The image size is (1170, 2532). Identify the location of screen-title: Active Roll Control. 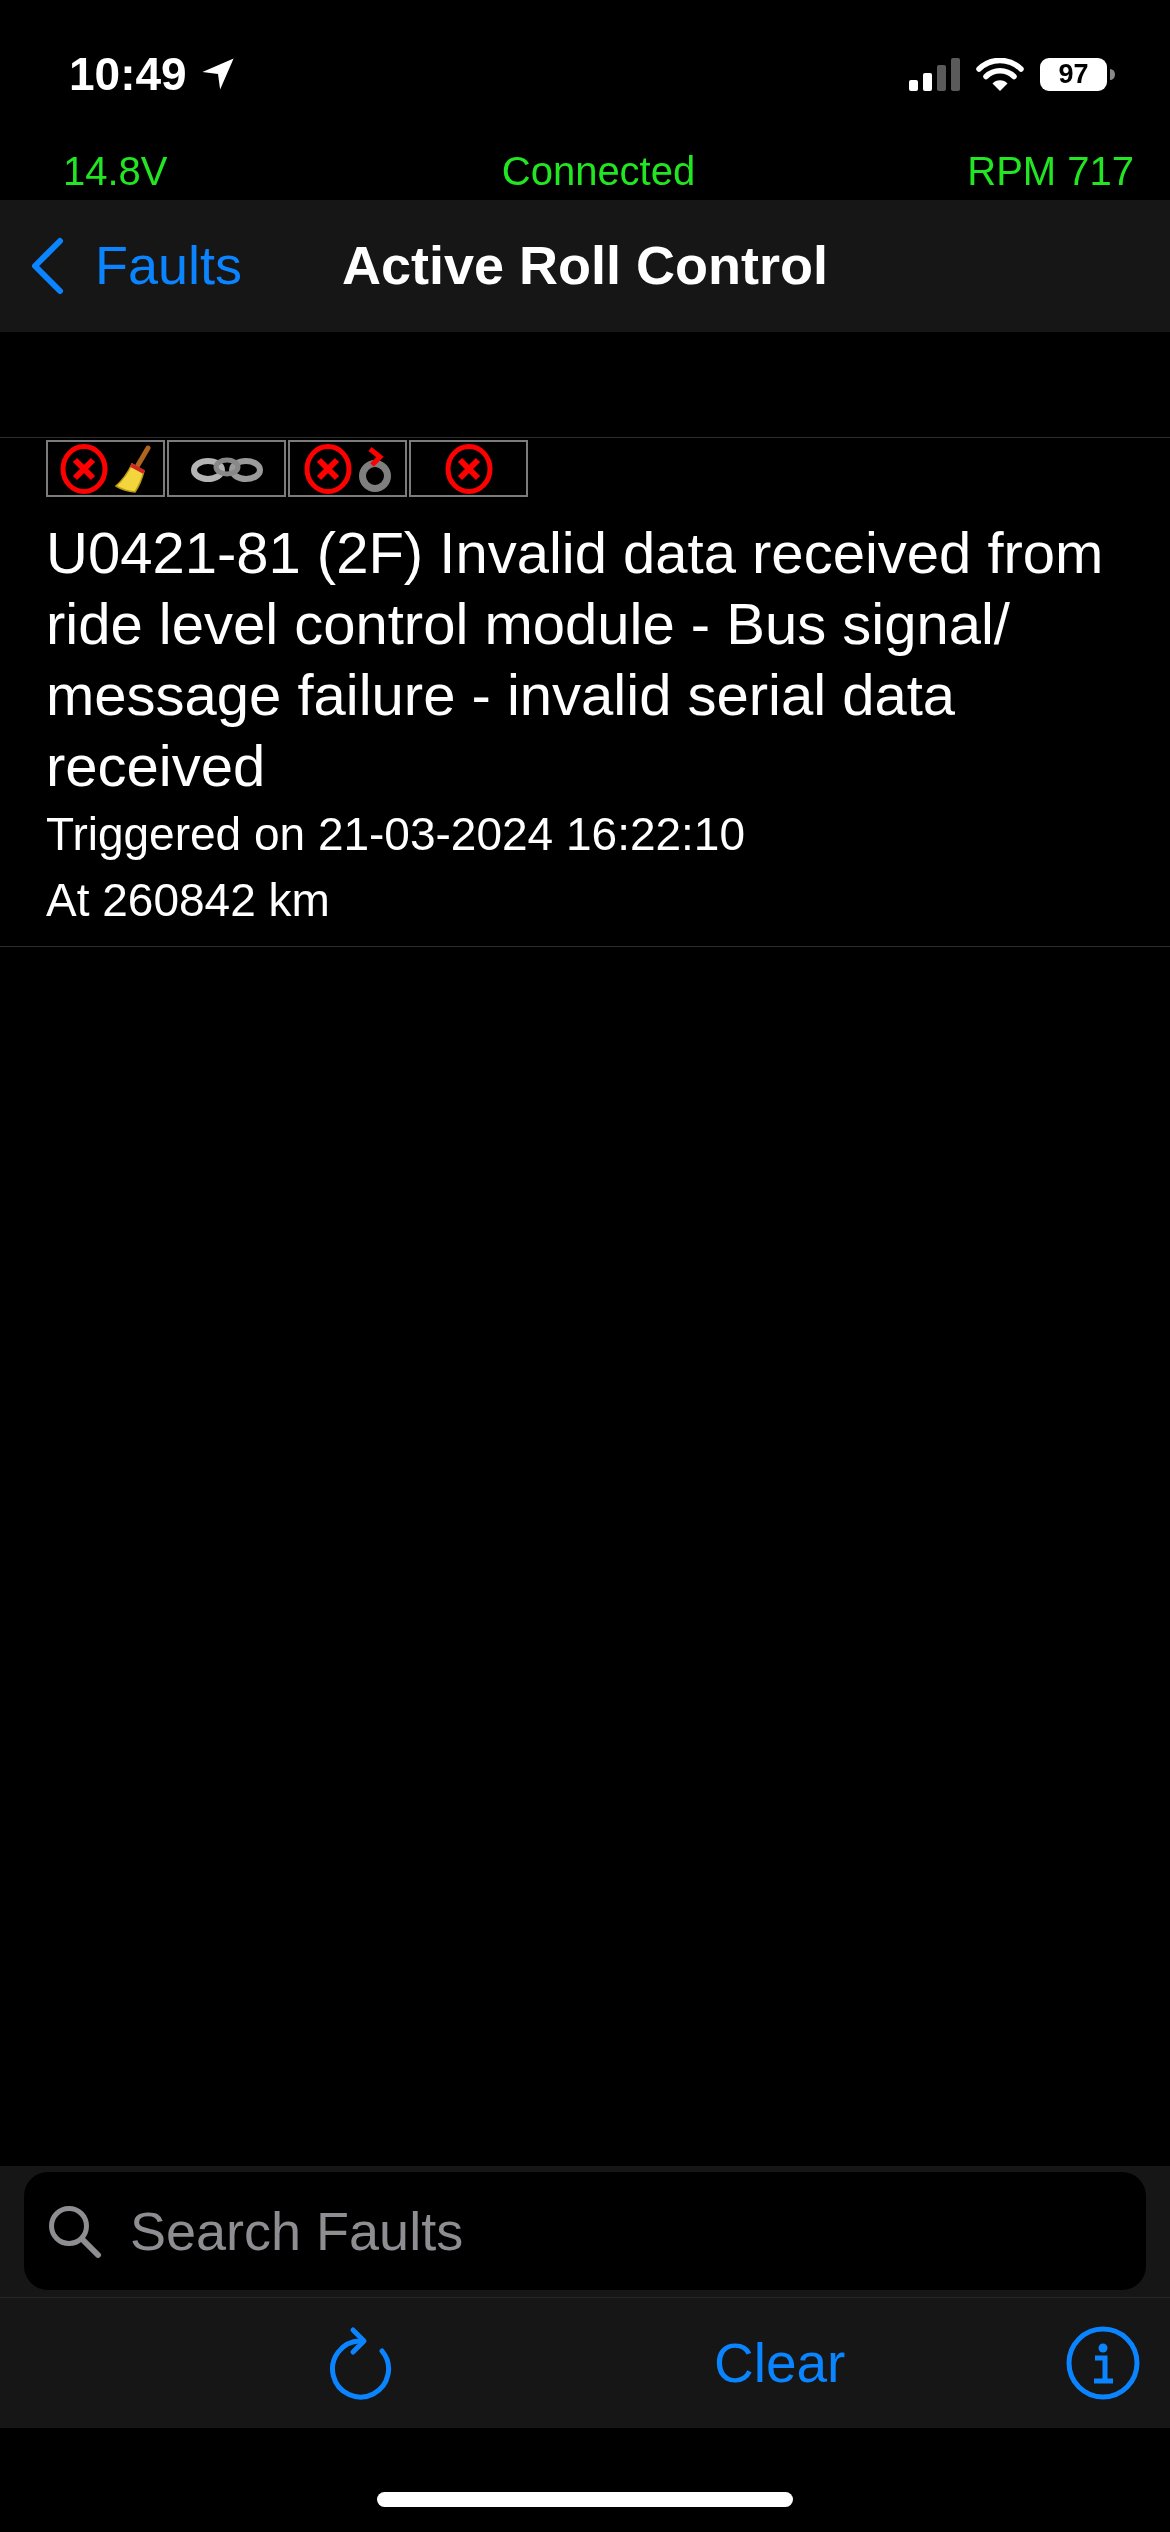
(585, 266).